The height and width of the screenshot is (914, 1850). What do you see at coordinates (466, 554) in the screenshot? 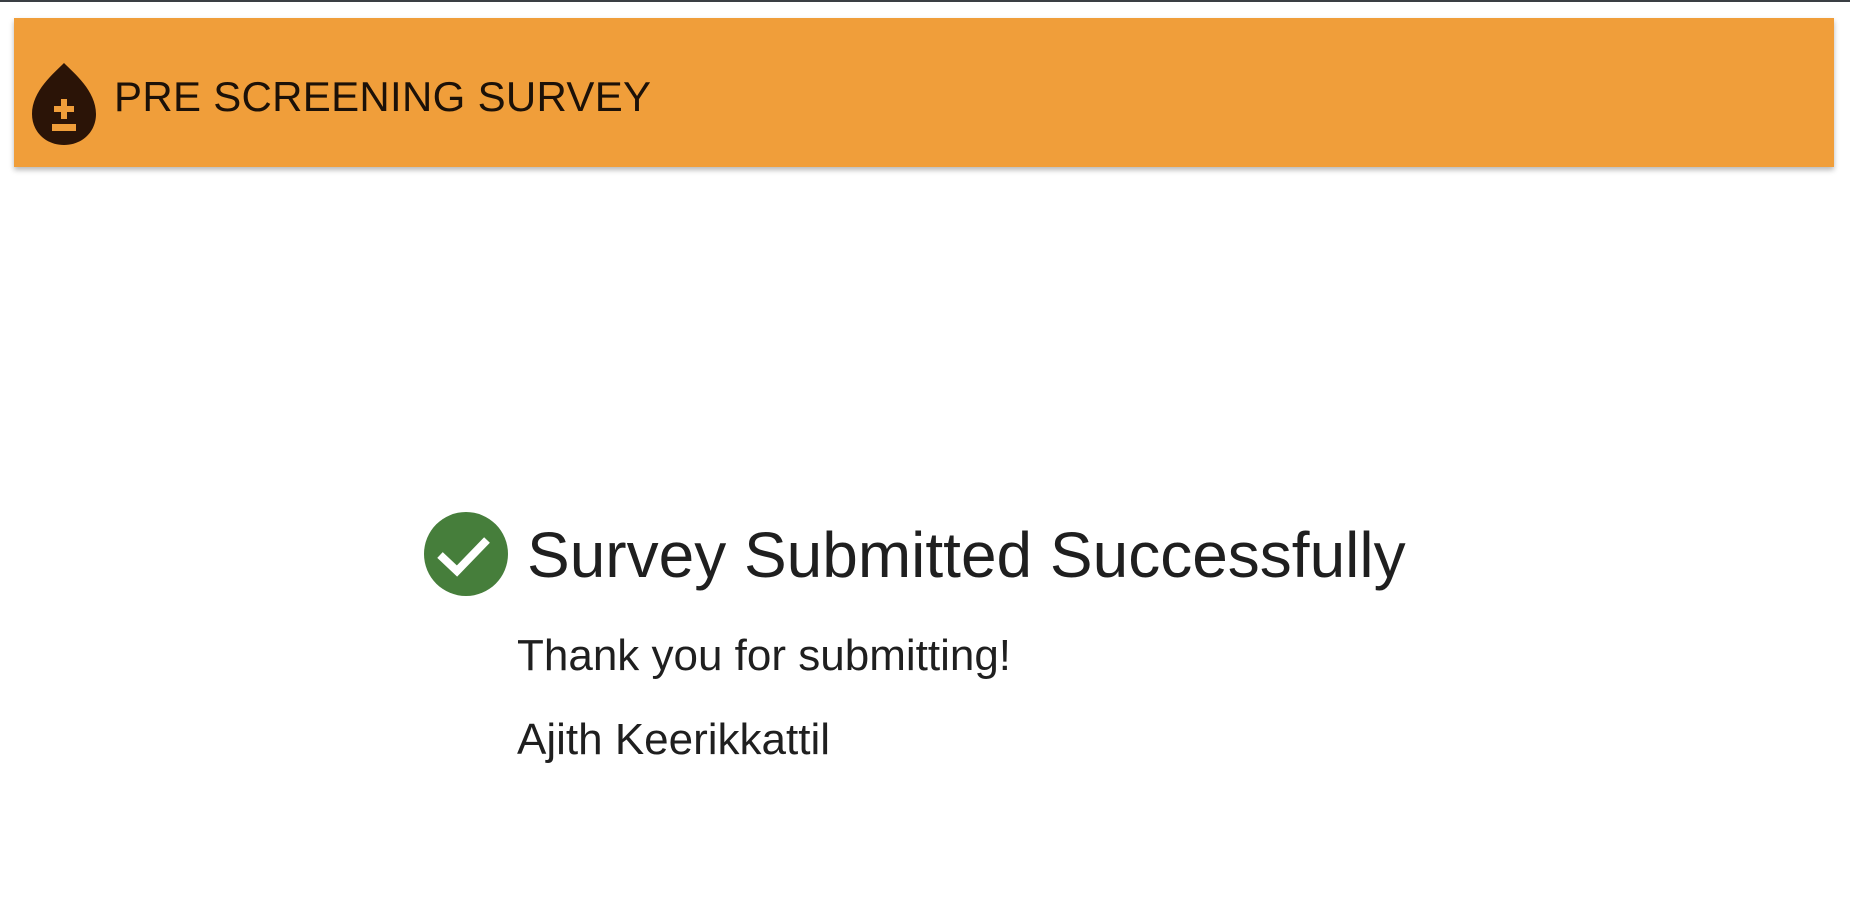
I see `check-circle-icon` at bounding box center [466, 554].